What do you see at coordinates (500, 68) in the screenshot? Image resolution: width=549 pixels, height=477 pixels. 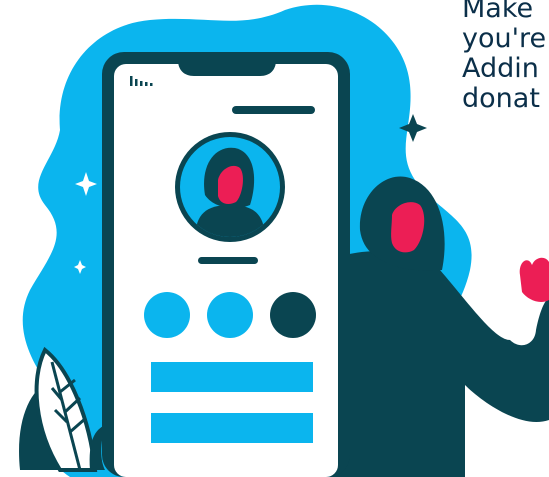 I see `caption-line: Addin` at bounding box center [500, 68].